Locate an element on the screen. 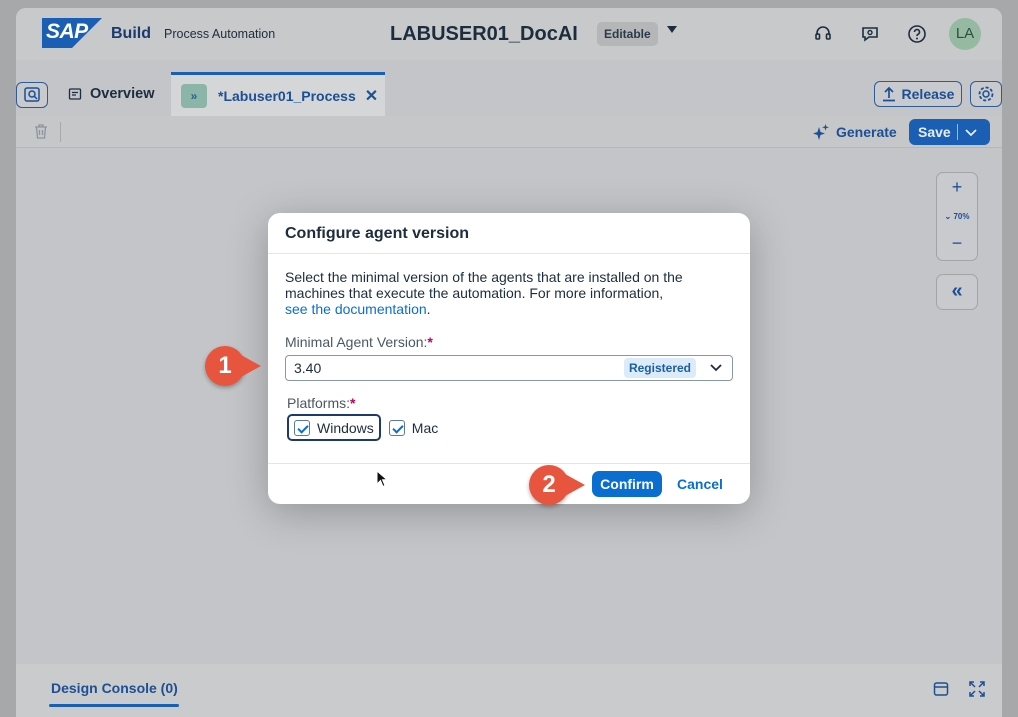  link-suffix: . is located at coordinates (428, 309).